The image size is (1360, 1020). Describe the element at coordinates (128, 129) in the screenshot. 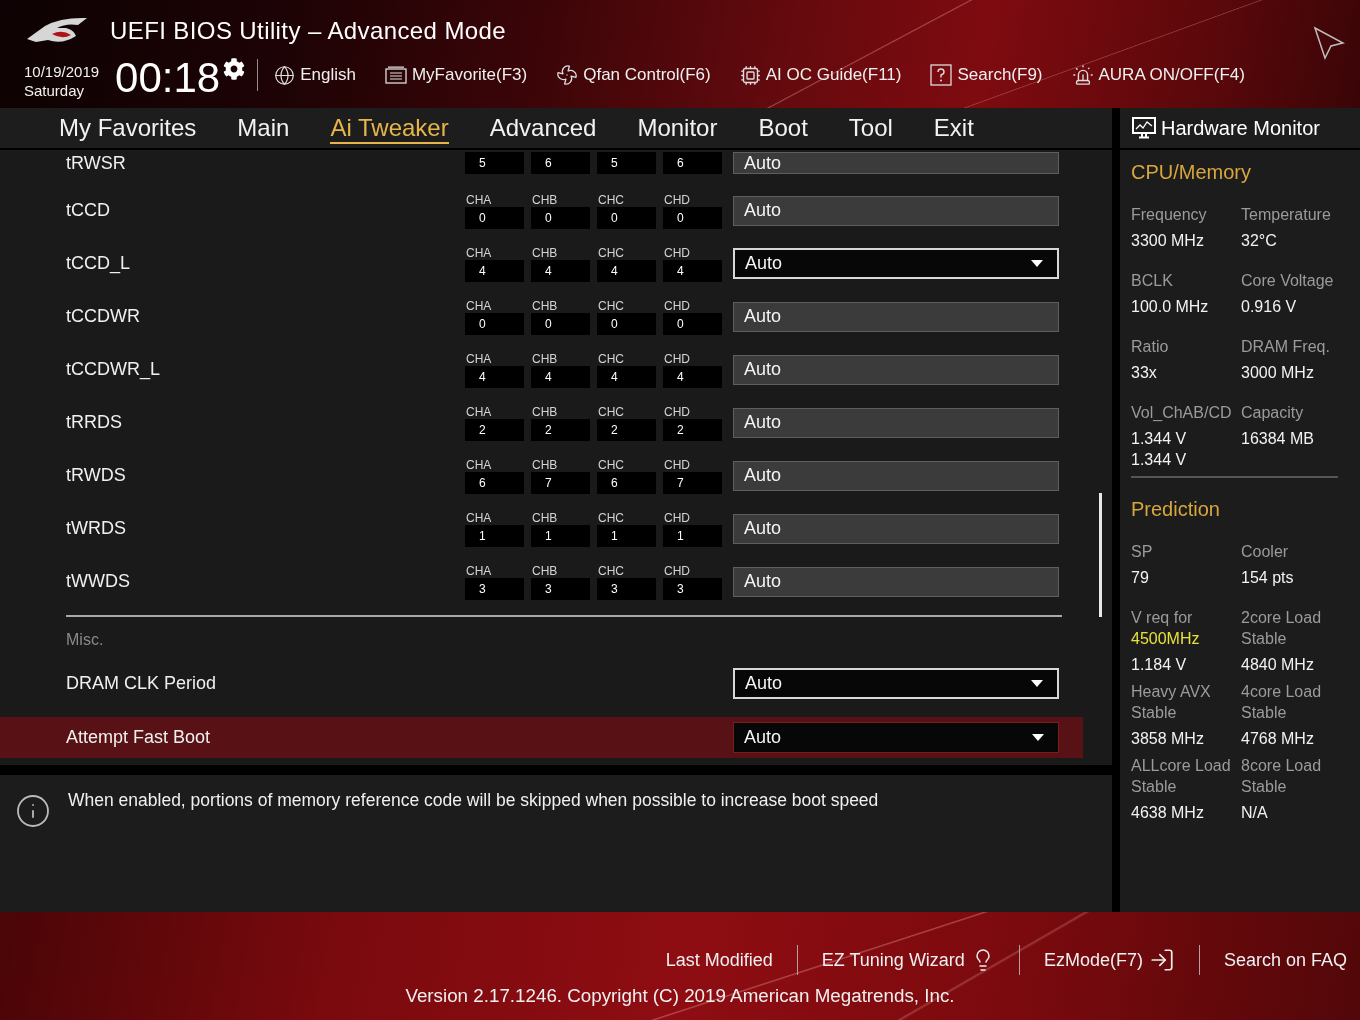

I see `menu-tab: My Favorites` at that location.